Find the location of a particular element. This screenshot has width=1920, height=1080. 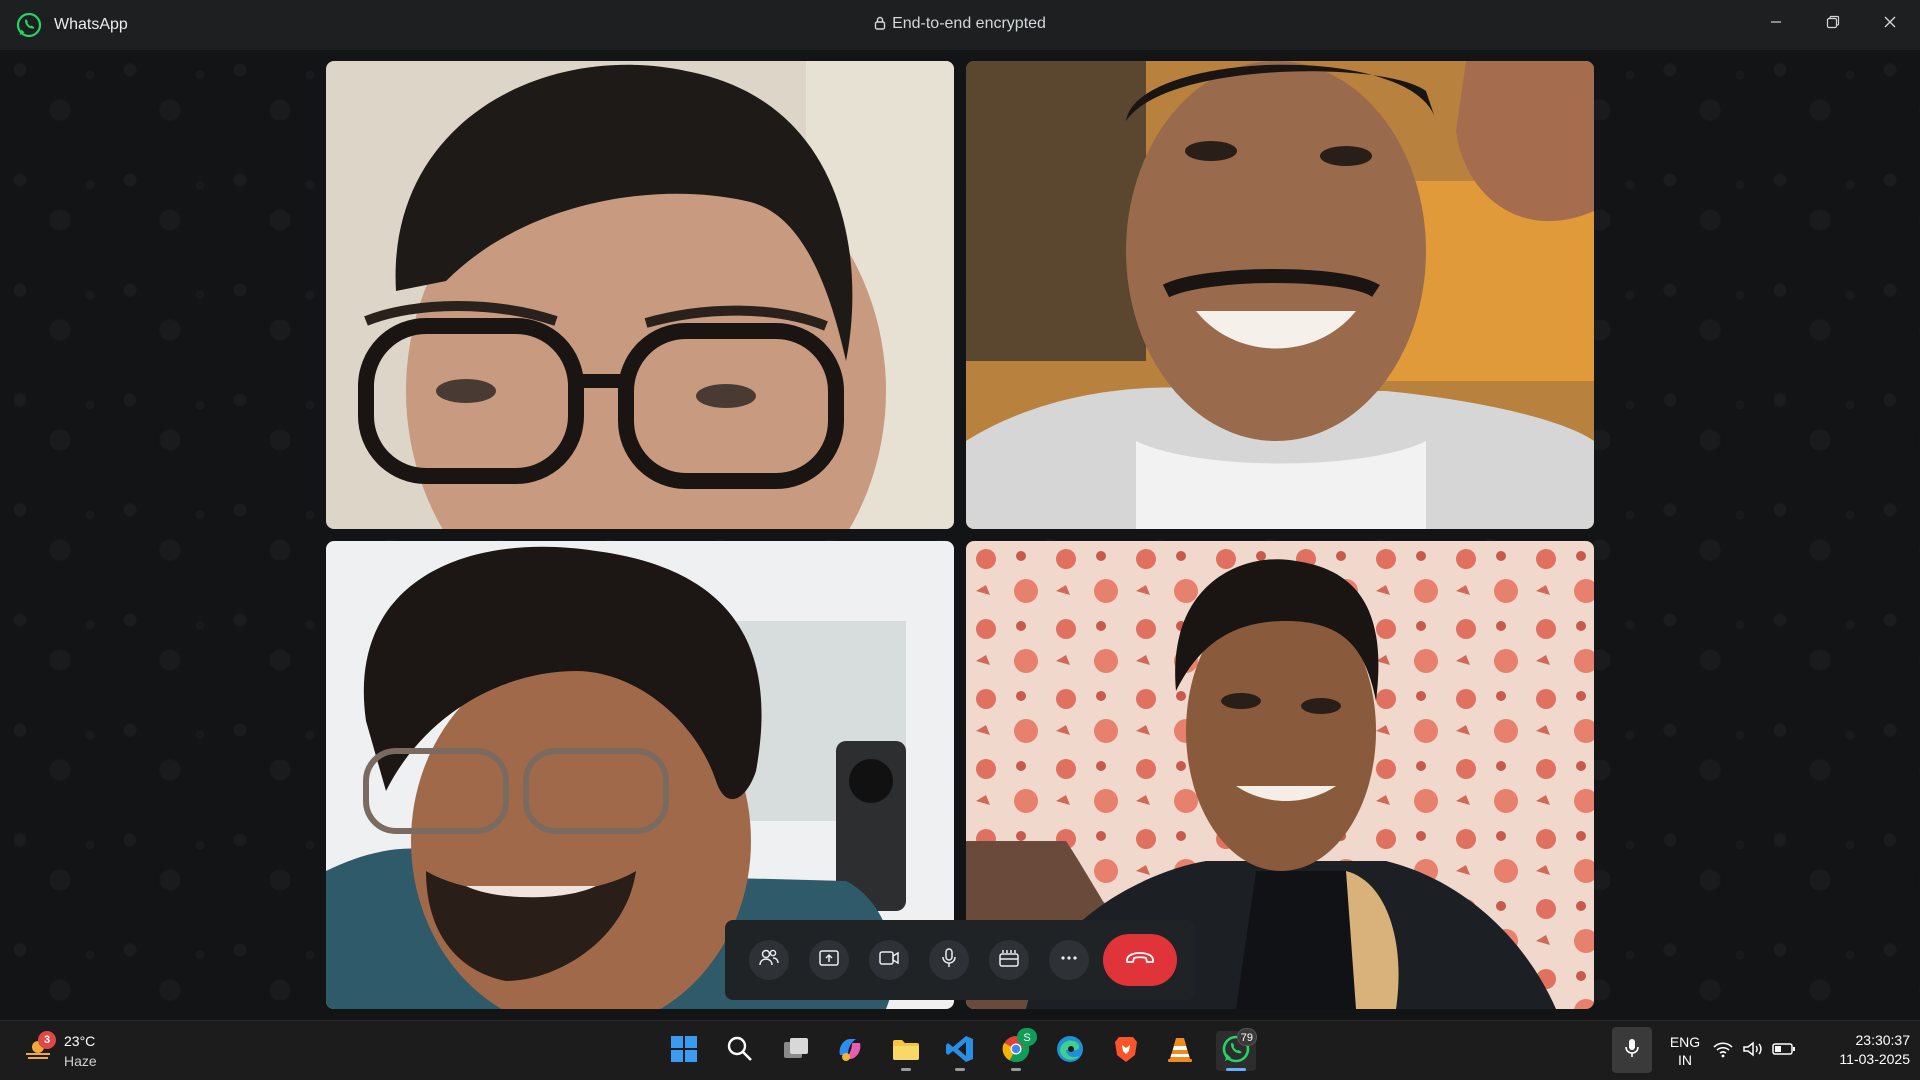

microphone-button is located at coordinates (949, 960).